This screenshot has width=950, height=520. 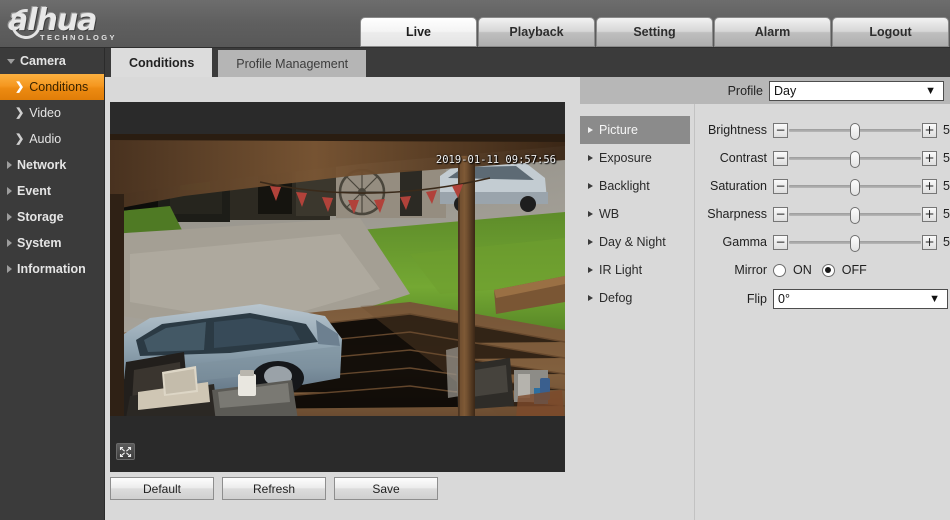 I want to click on sidebar-item-video: ❯ Video, so click(x=52, y=113).